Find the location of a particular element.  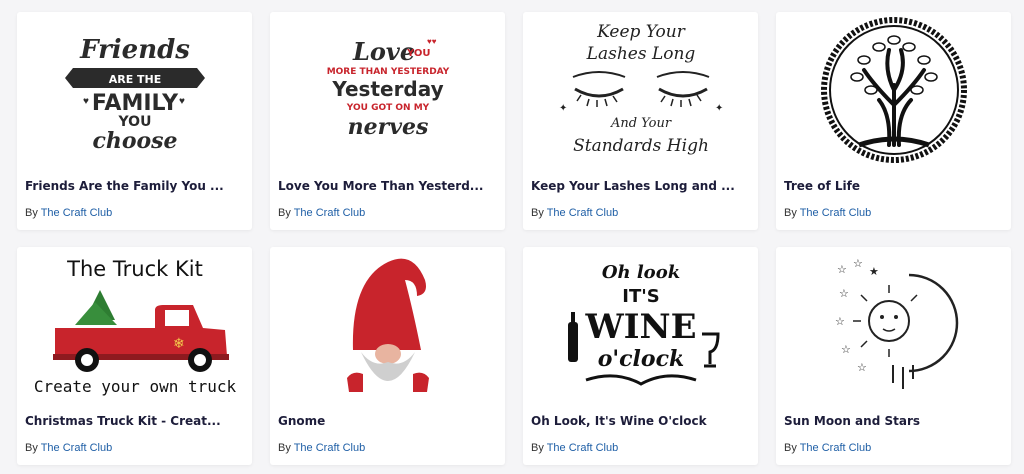

art-text: FAMILY is located at coordinates (134, 103).